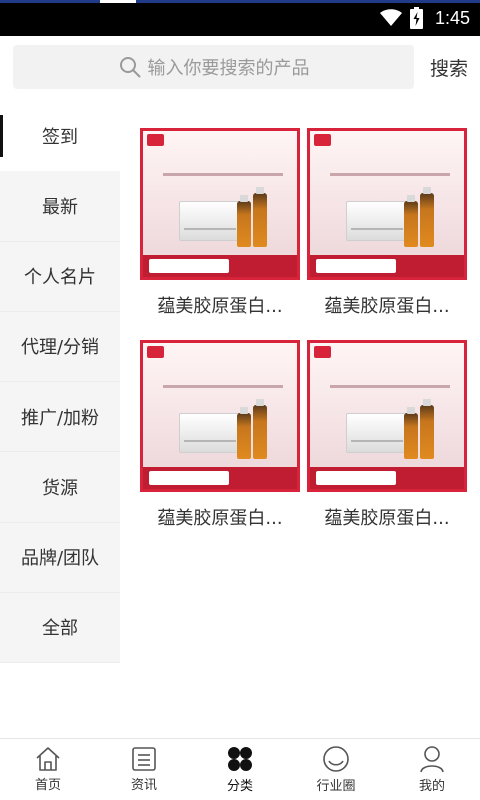 Image resolution: width=480 pixels, height=800 pixels. I want to click on sidebar-item-checkin: 签到, so click(60, 136).